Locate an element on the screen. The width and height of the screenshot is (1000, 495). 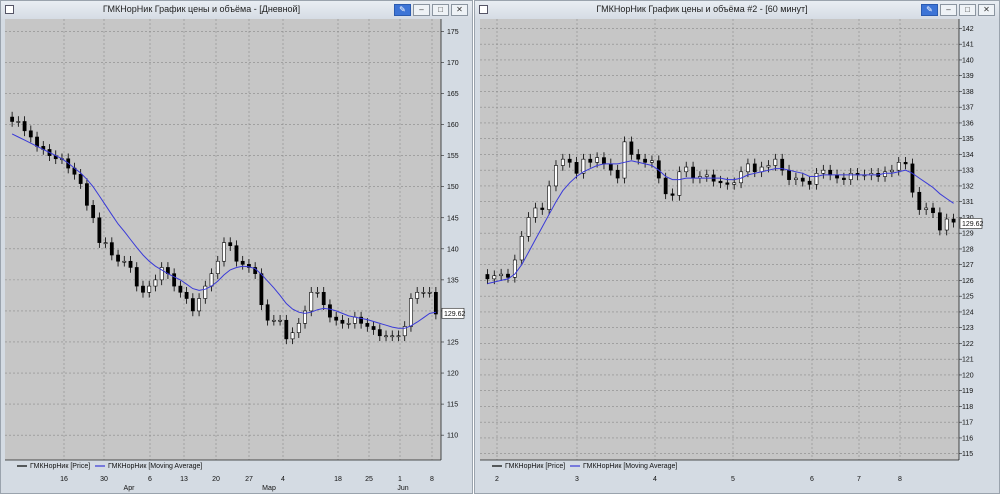
y-tick-label: 136 is located at coordinates (968, 123).